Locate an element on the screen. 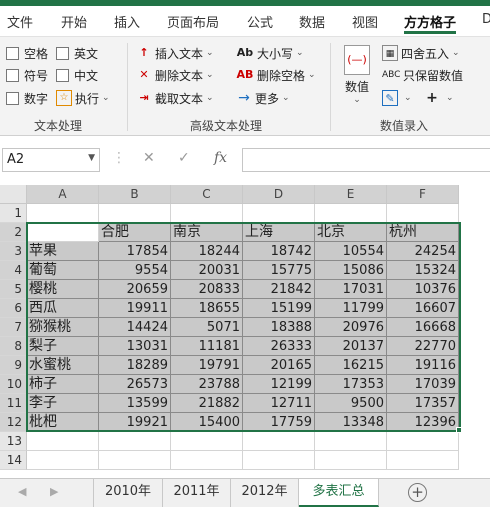 The image size is (490, 507). execute-button: ☆ 执行 ⌄ is located at coordinates (83, 98).